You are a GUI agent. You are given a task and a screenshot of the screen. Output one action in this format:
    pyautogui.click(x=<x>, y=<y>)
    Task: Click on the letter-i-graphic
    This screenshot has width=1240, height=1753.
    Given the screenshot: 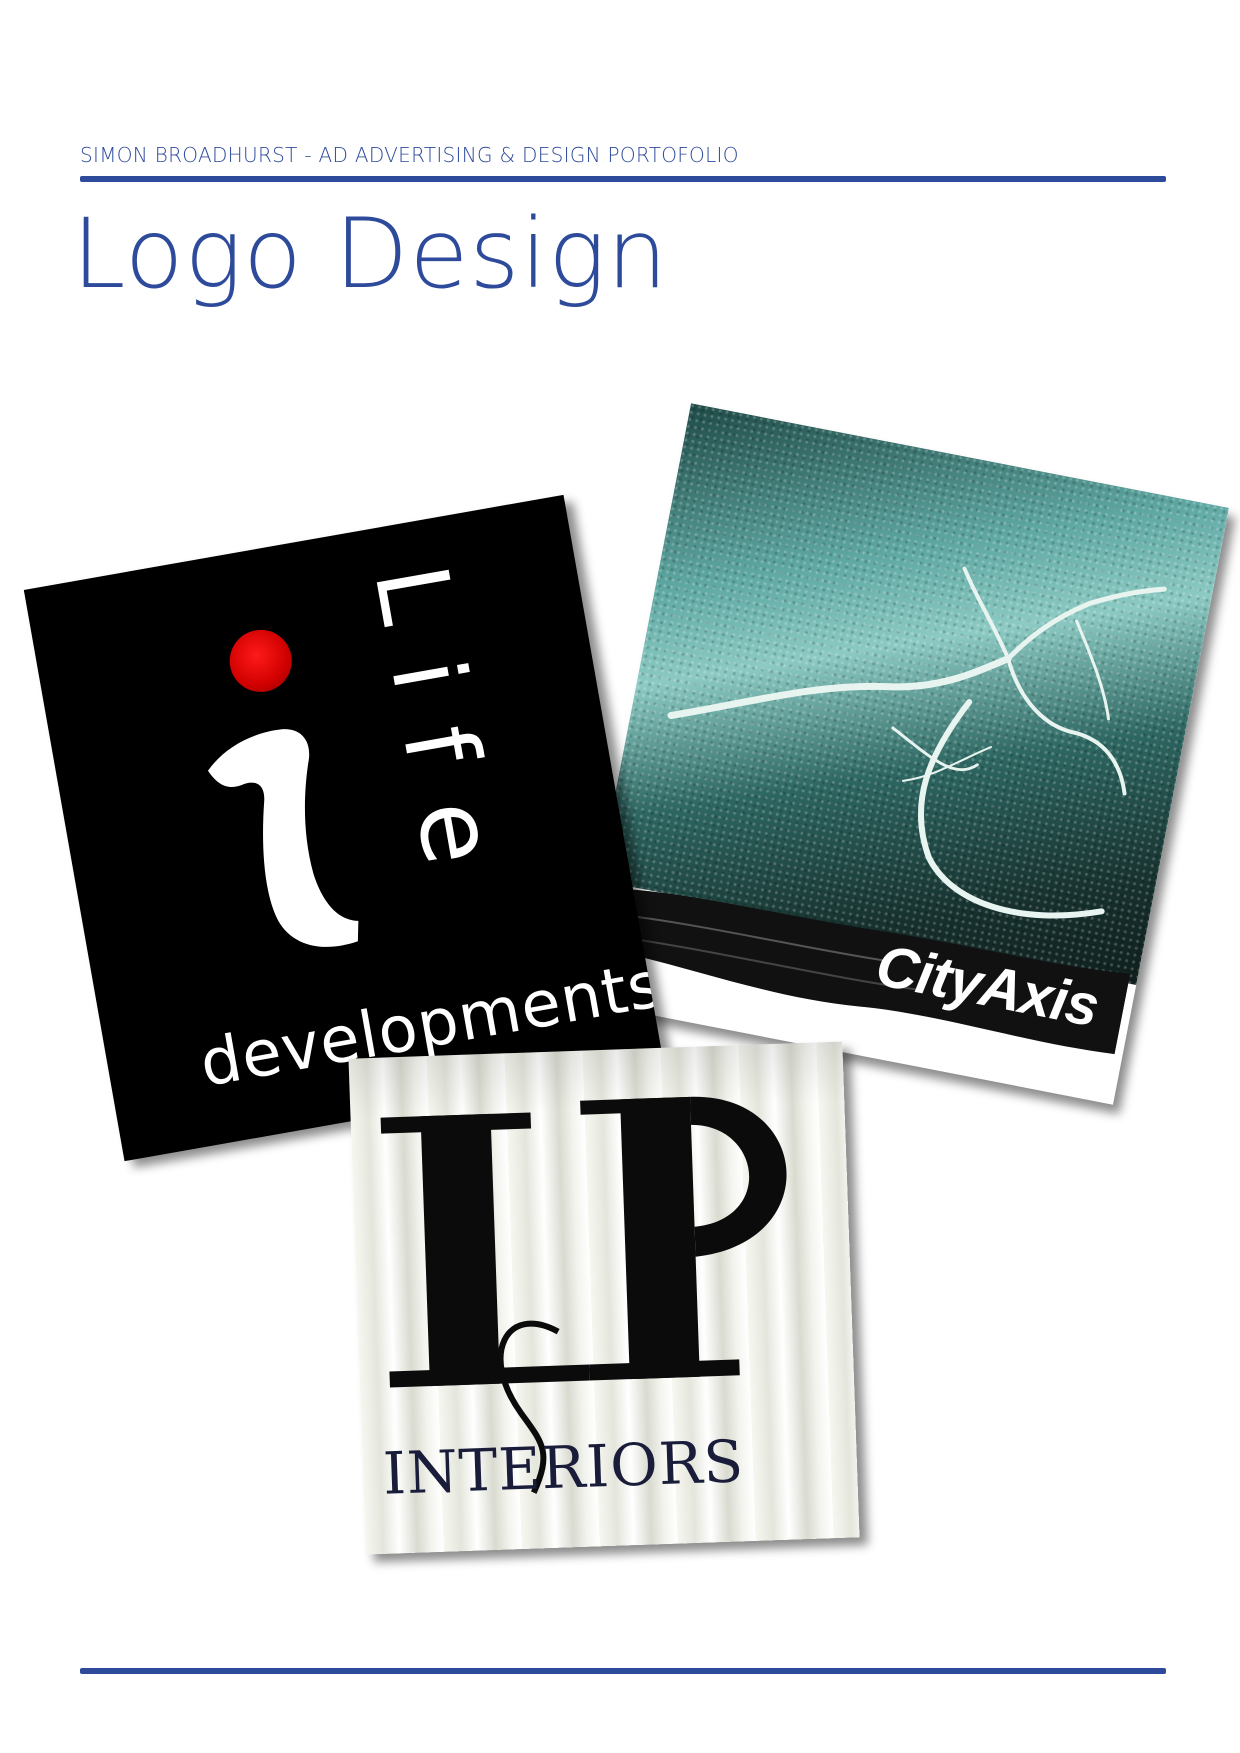 What is the action you would take?
    pyautogui.click(x=283, y=838)
    